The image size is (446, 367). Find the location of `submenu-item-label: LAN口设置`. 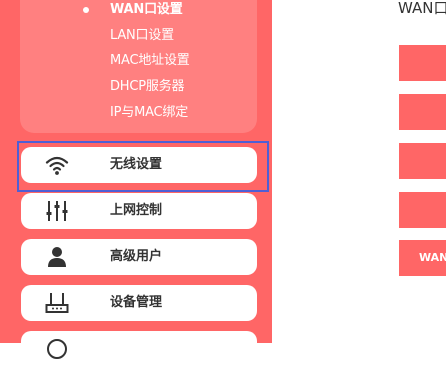

submenu-item-label: LAN口设置 is located at coordinates (142, 35).